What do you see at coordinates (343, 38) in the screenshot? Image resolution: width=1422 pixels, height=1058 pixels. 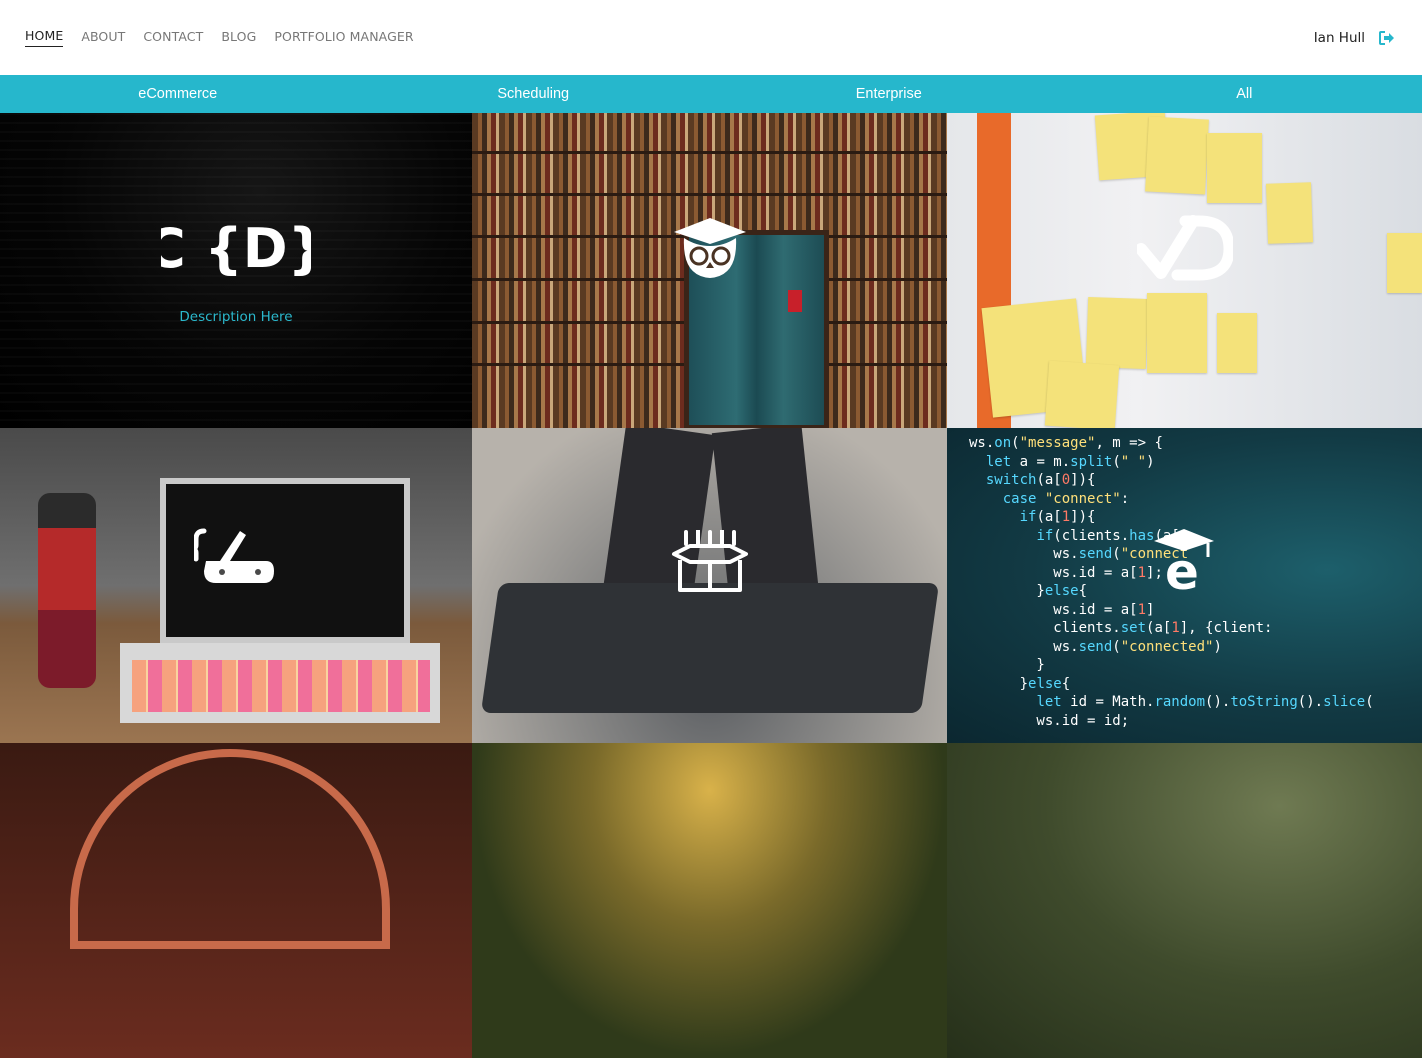 I see `nav-link-portfolio-manager: PORTFOLIO MANAGER` at bounding box center [343, 38].